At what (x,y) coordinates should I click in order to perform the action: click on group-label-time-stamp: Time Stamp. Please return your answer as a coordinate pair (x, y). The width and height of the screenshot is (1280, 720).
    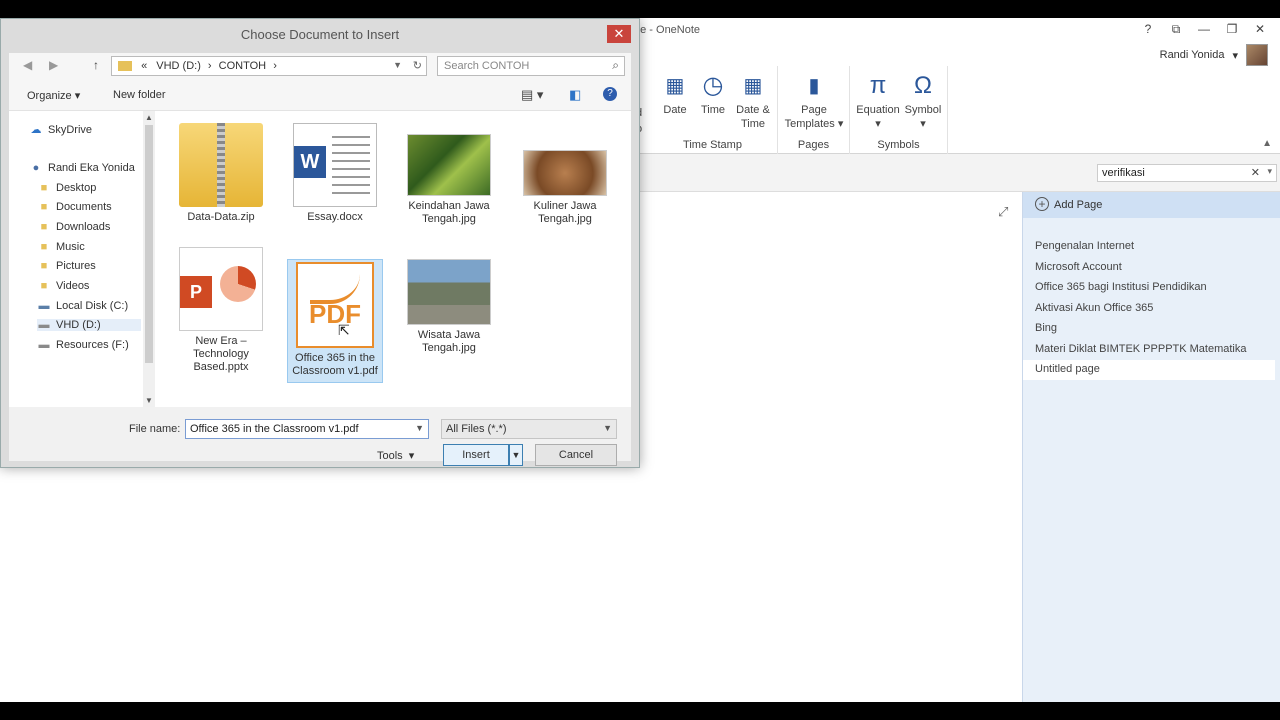
    Looking at the image, I should click on (712, 145).